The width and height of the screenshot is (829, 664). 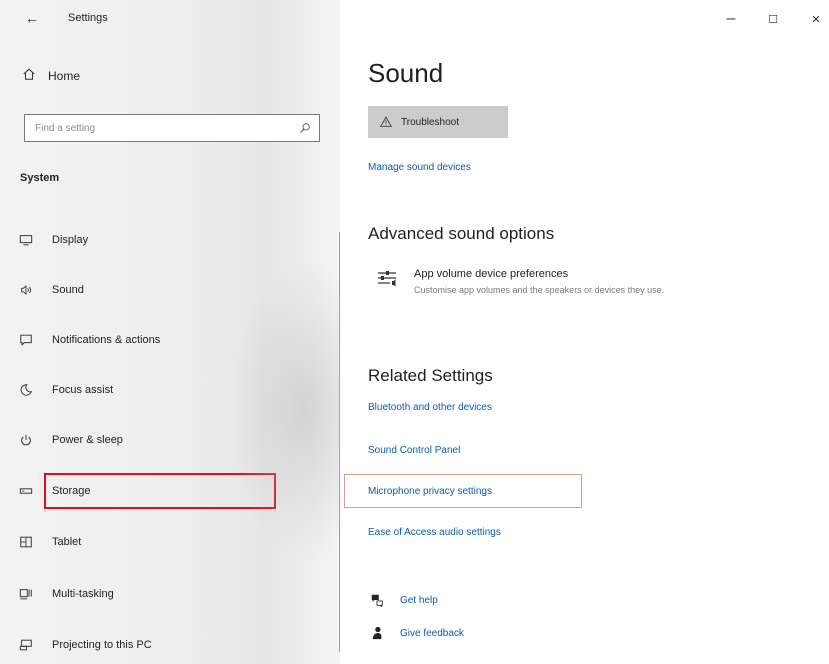 What do you see at coordinates (26, 645) in the screenshot?
I see `projecting-icon` at bounding box center [26, 645].